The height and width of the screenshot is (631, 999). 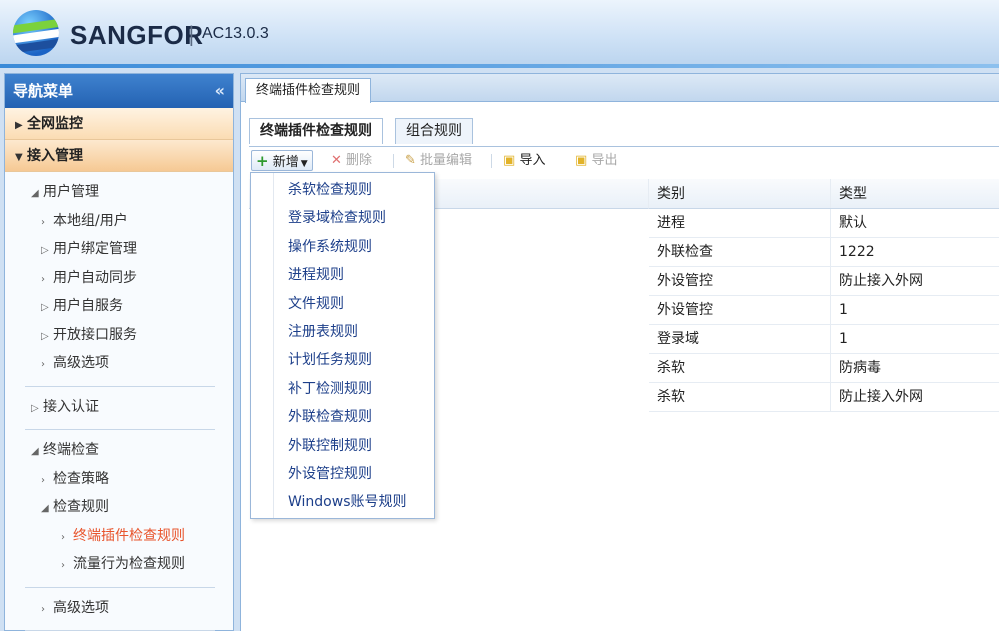 I want to click on collapse-icon: «, so click(x=220, y=91).